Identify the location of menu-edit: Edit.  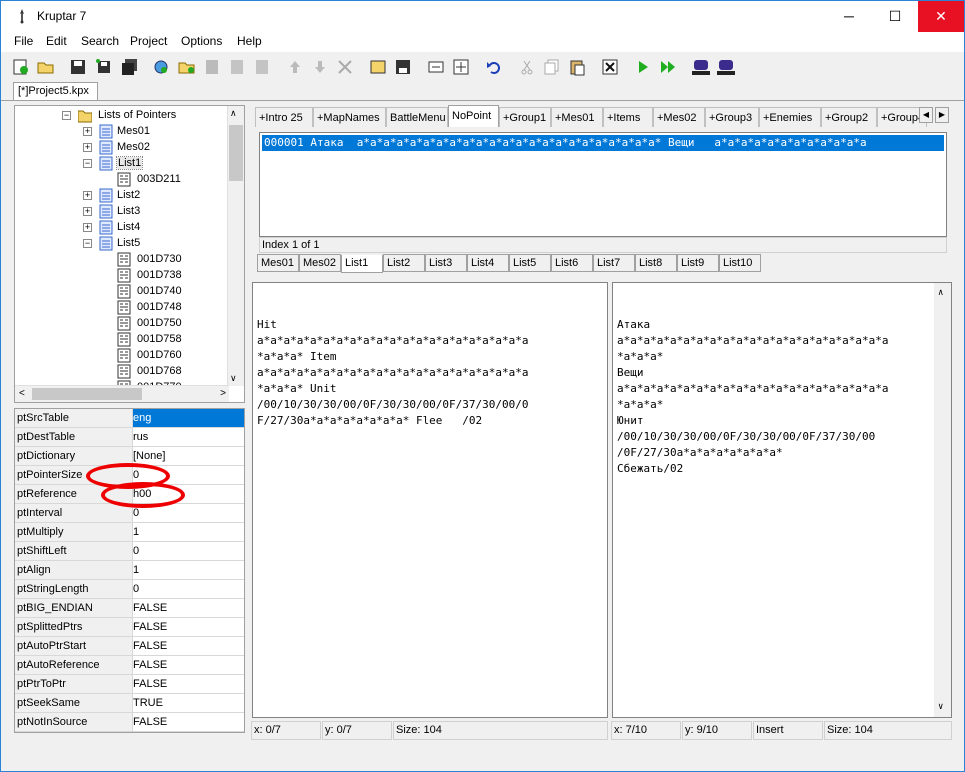
(56, 41).